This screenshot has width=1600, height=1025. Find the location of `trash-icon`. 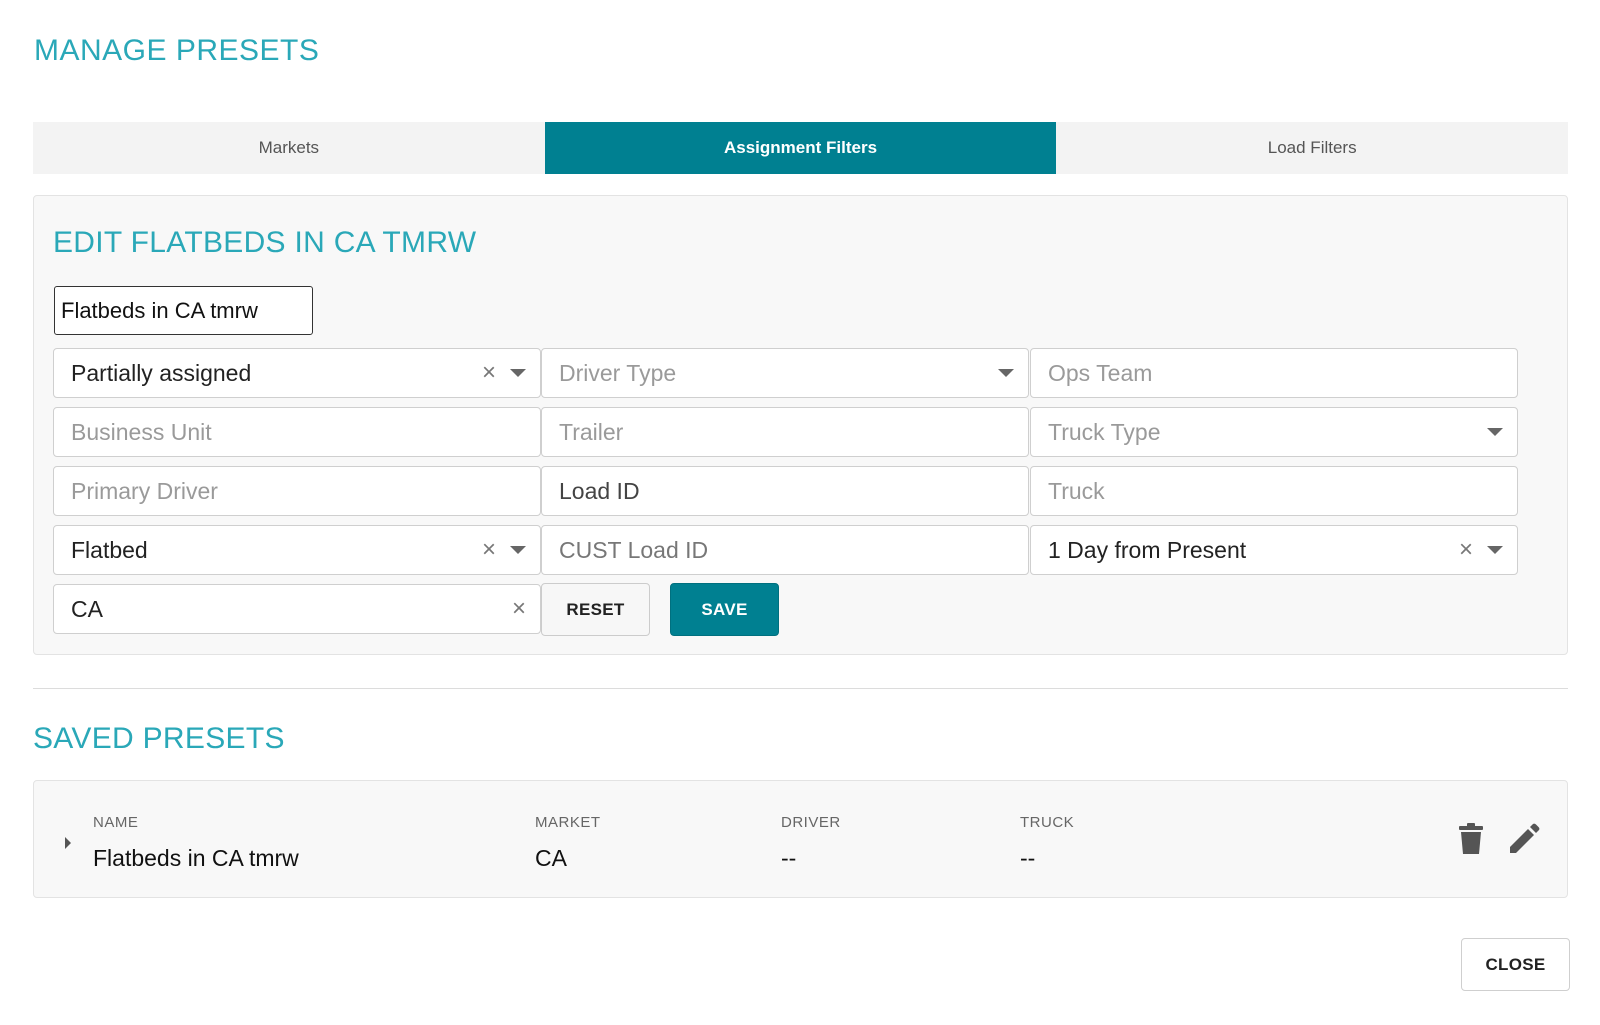

trash-icon is located at coordinates (1471, 841).